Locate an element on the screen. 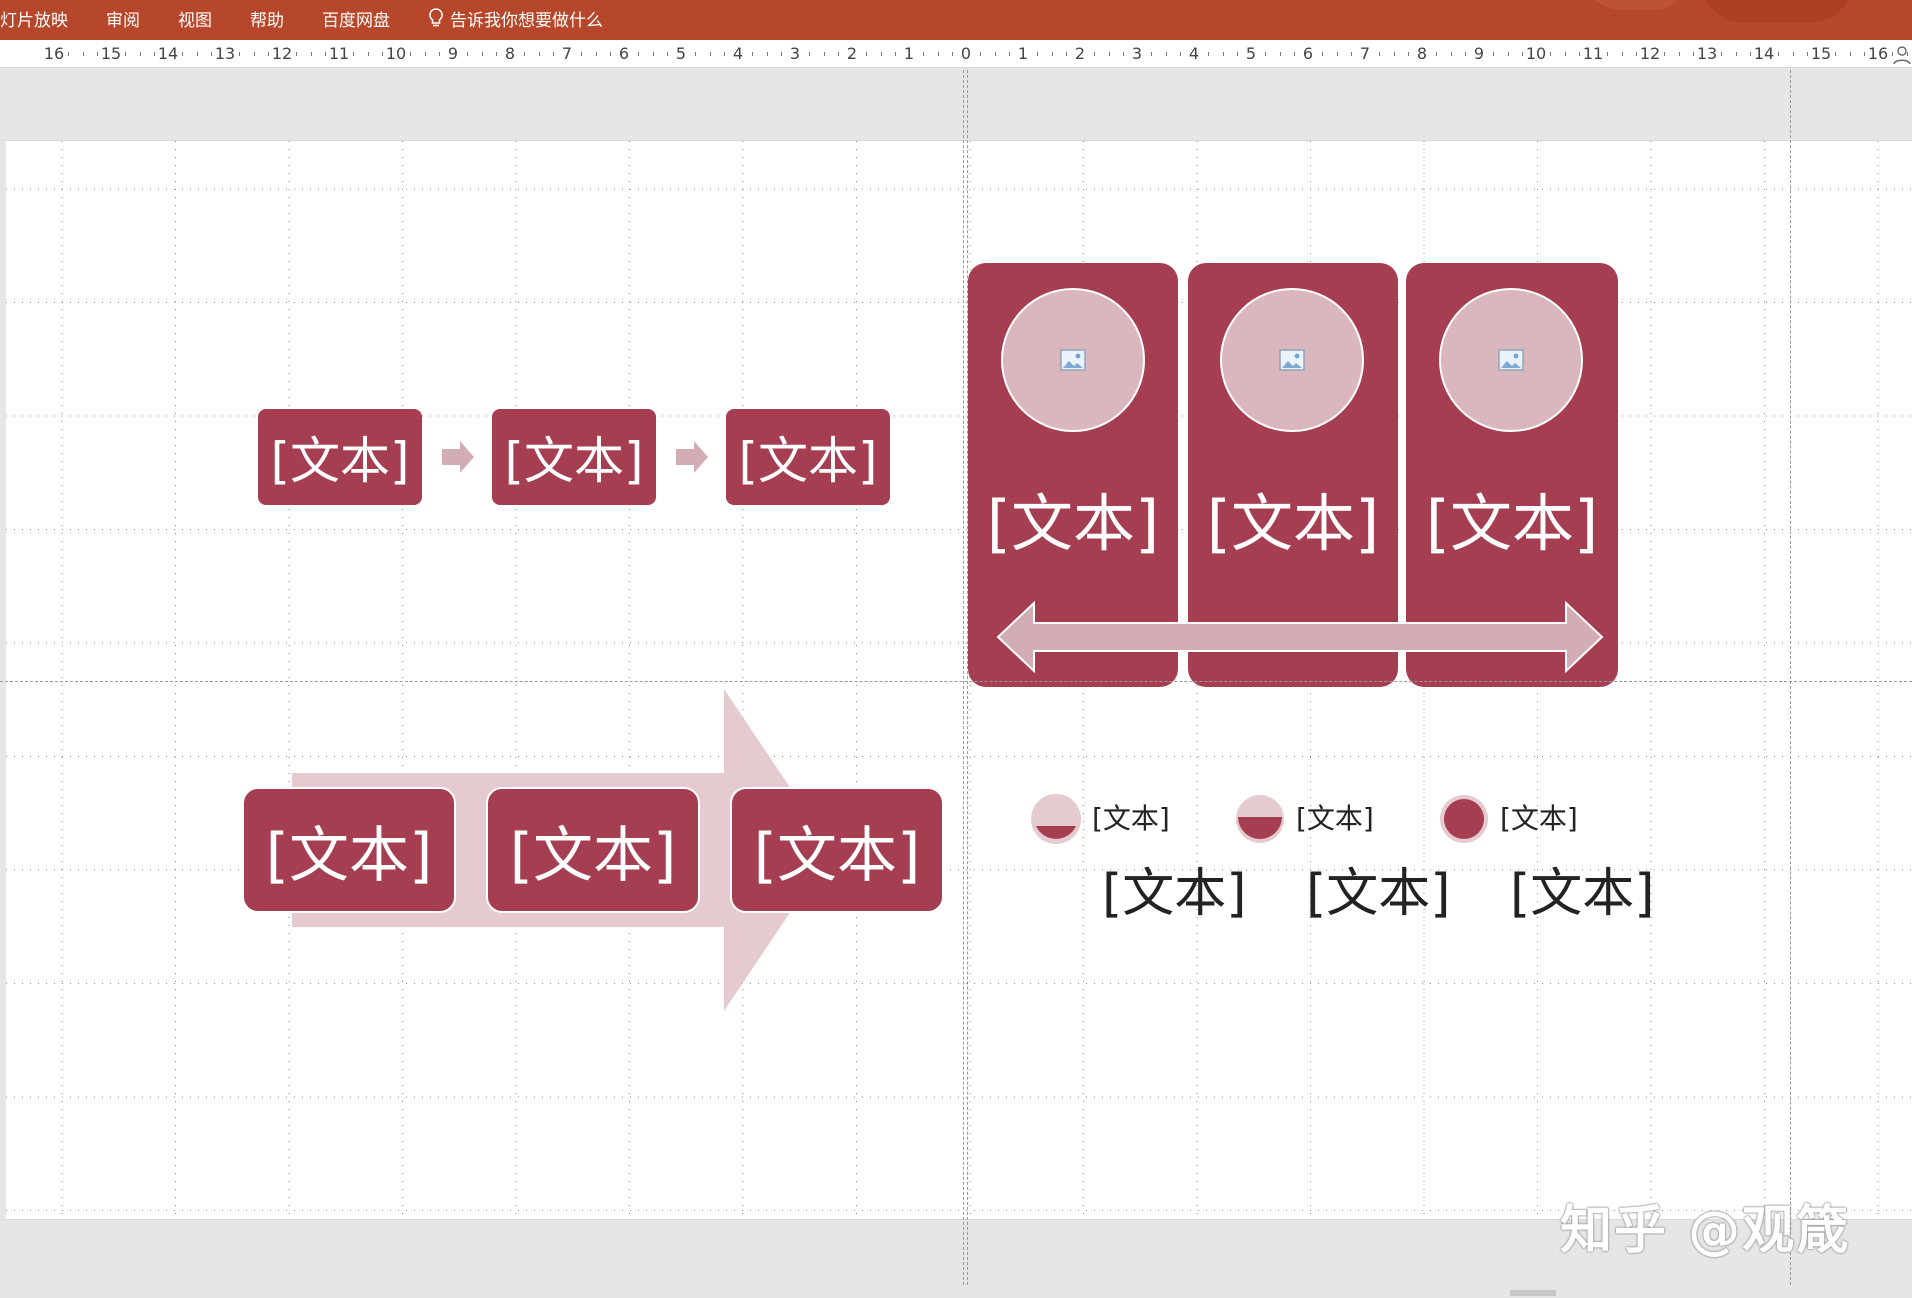  tab-review: 审阅 is located at coordinates (123, 18).